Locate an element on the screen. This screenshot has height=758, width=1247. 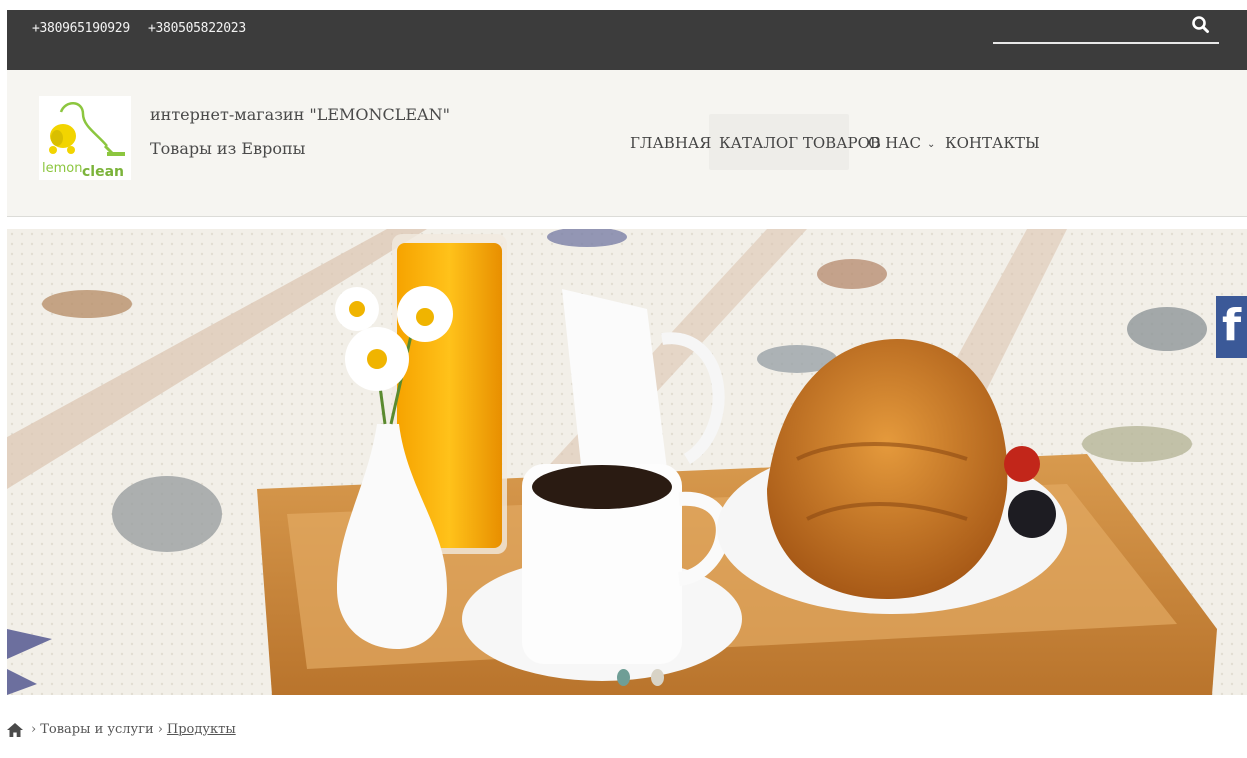
nav-item-about: О НАС ⌄ is located at coordinates (901, 143).